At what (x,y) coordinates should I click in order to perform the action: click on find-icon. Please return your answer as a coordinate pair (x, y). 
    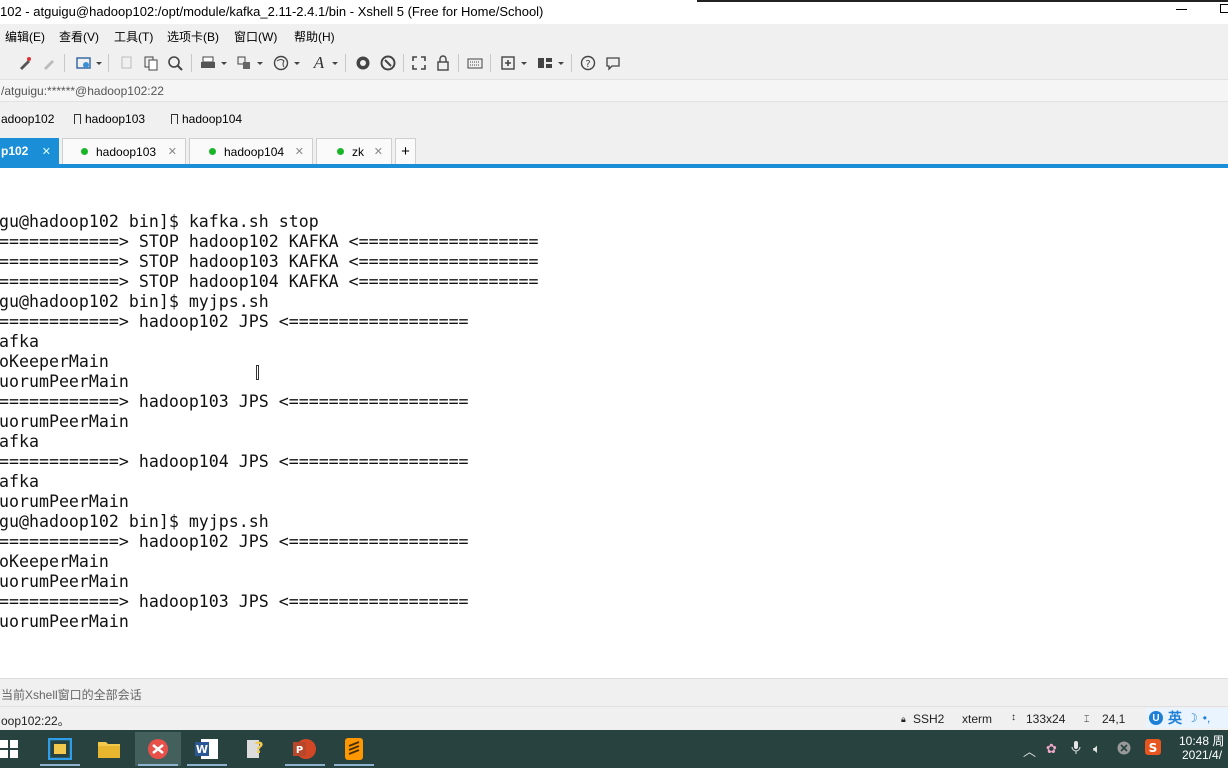
    Looking at the image, I should click on (175, 63).